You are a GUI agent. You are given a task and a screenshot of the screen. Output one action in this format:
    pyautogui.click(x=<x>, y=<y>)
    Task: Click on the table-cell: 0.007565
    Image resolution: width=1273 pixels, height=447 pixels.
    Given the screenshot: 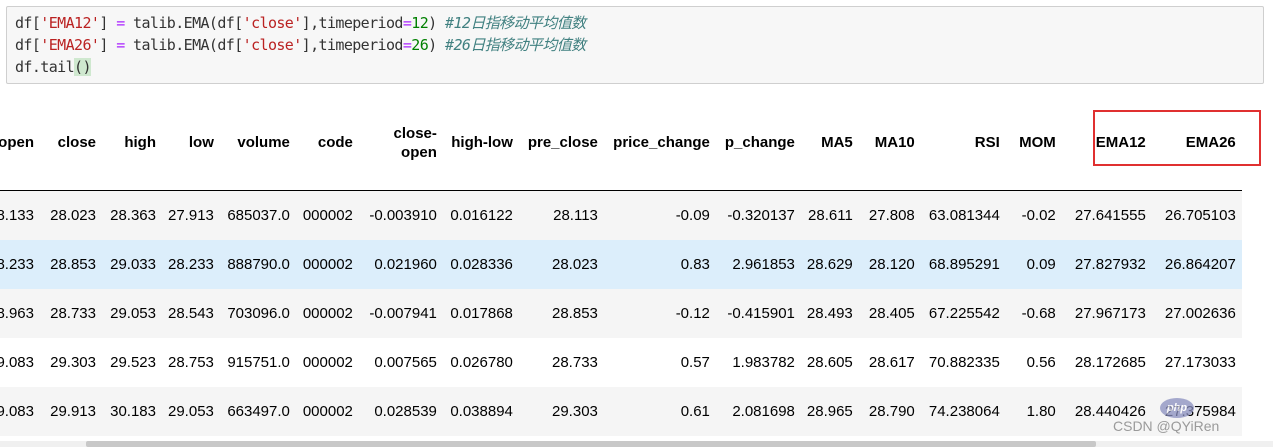 What is the action you would take?
    pyautogui.click(x=400, y=362)
    